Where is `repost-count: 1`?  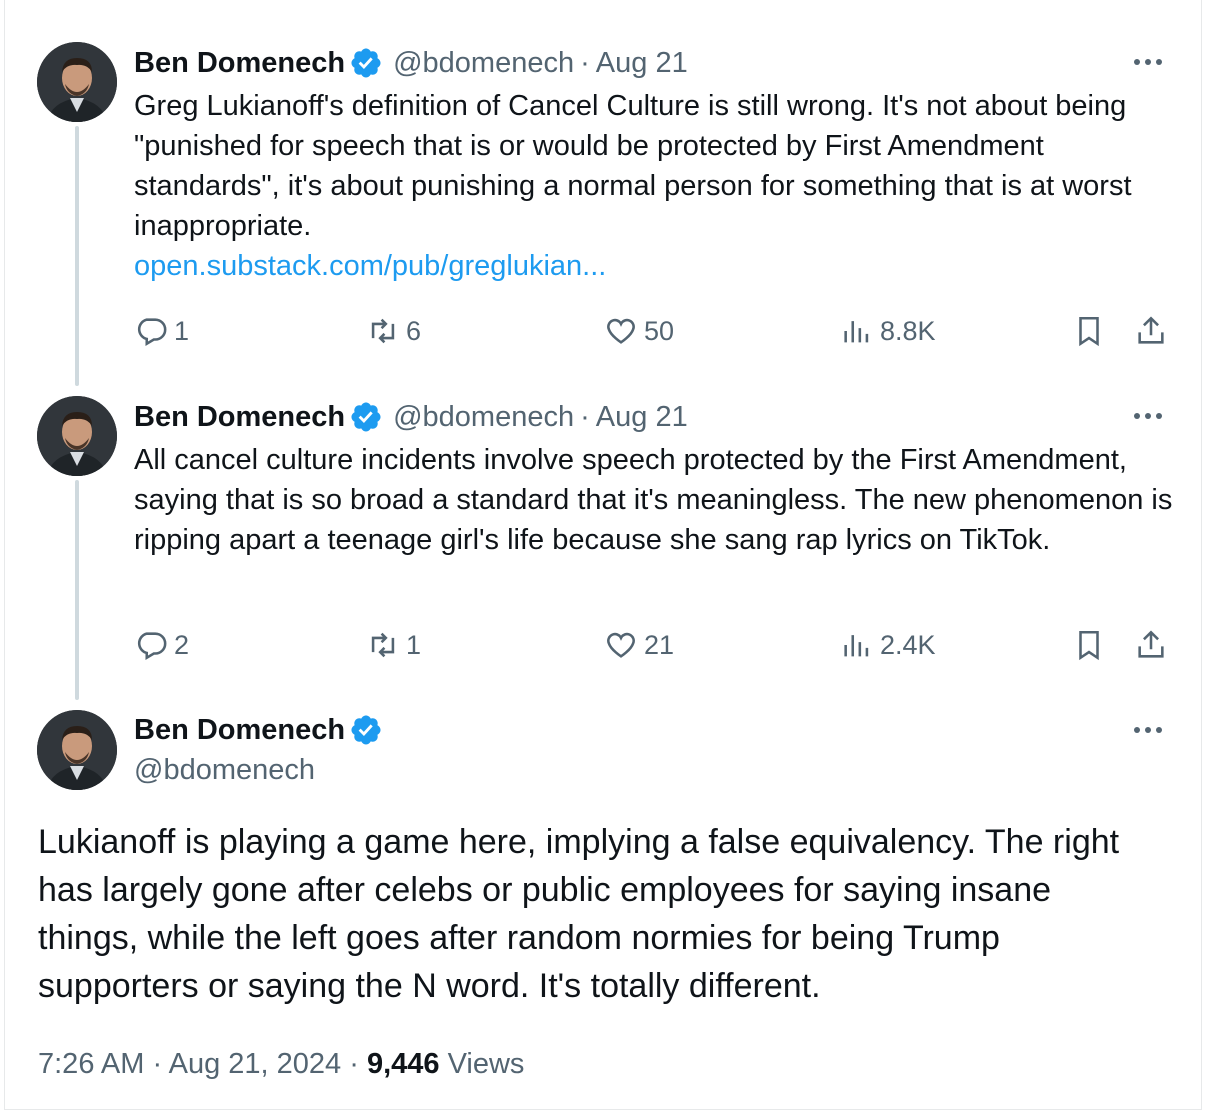
repost-count: 1 is located at coordinates (414, 644).